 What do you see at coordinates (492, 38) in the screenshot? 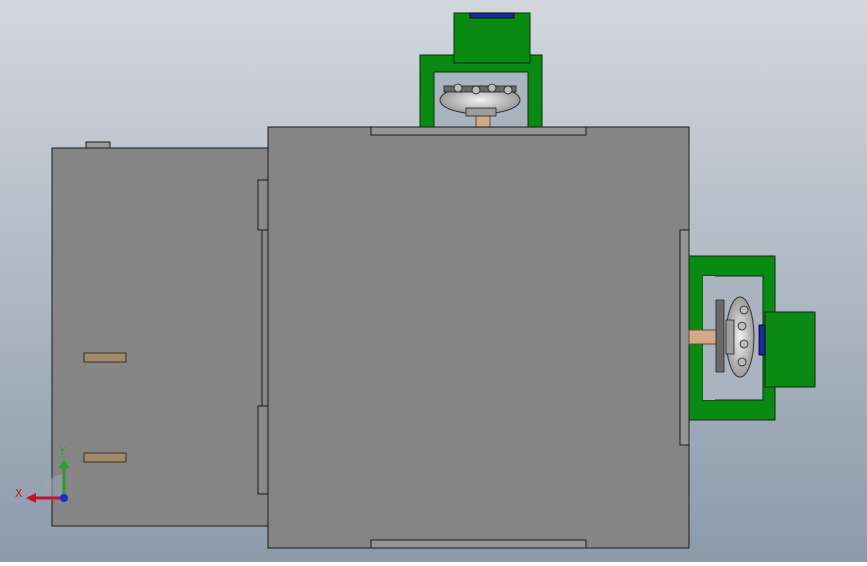
I see `top-motor-body` at bounding box center [492, 38].